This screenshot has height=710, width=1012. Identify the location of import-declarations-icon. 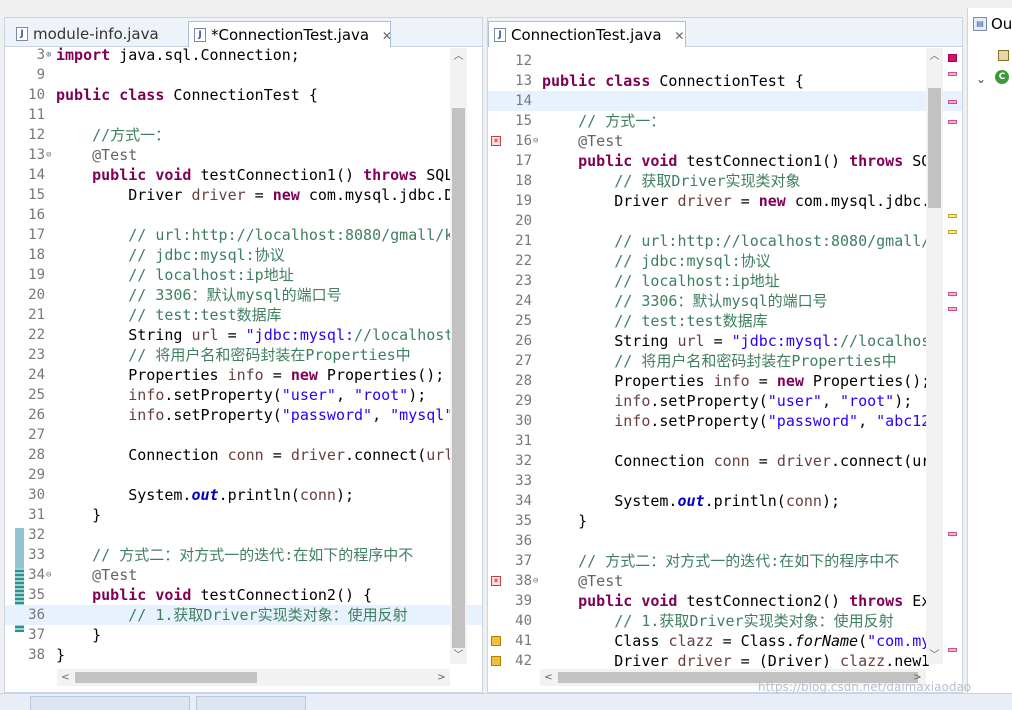
(1003, 55).